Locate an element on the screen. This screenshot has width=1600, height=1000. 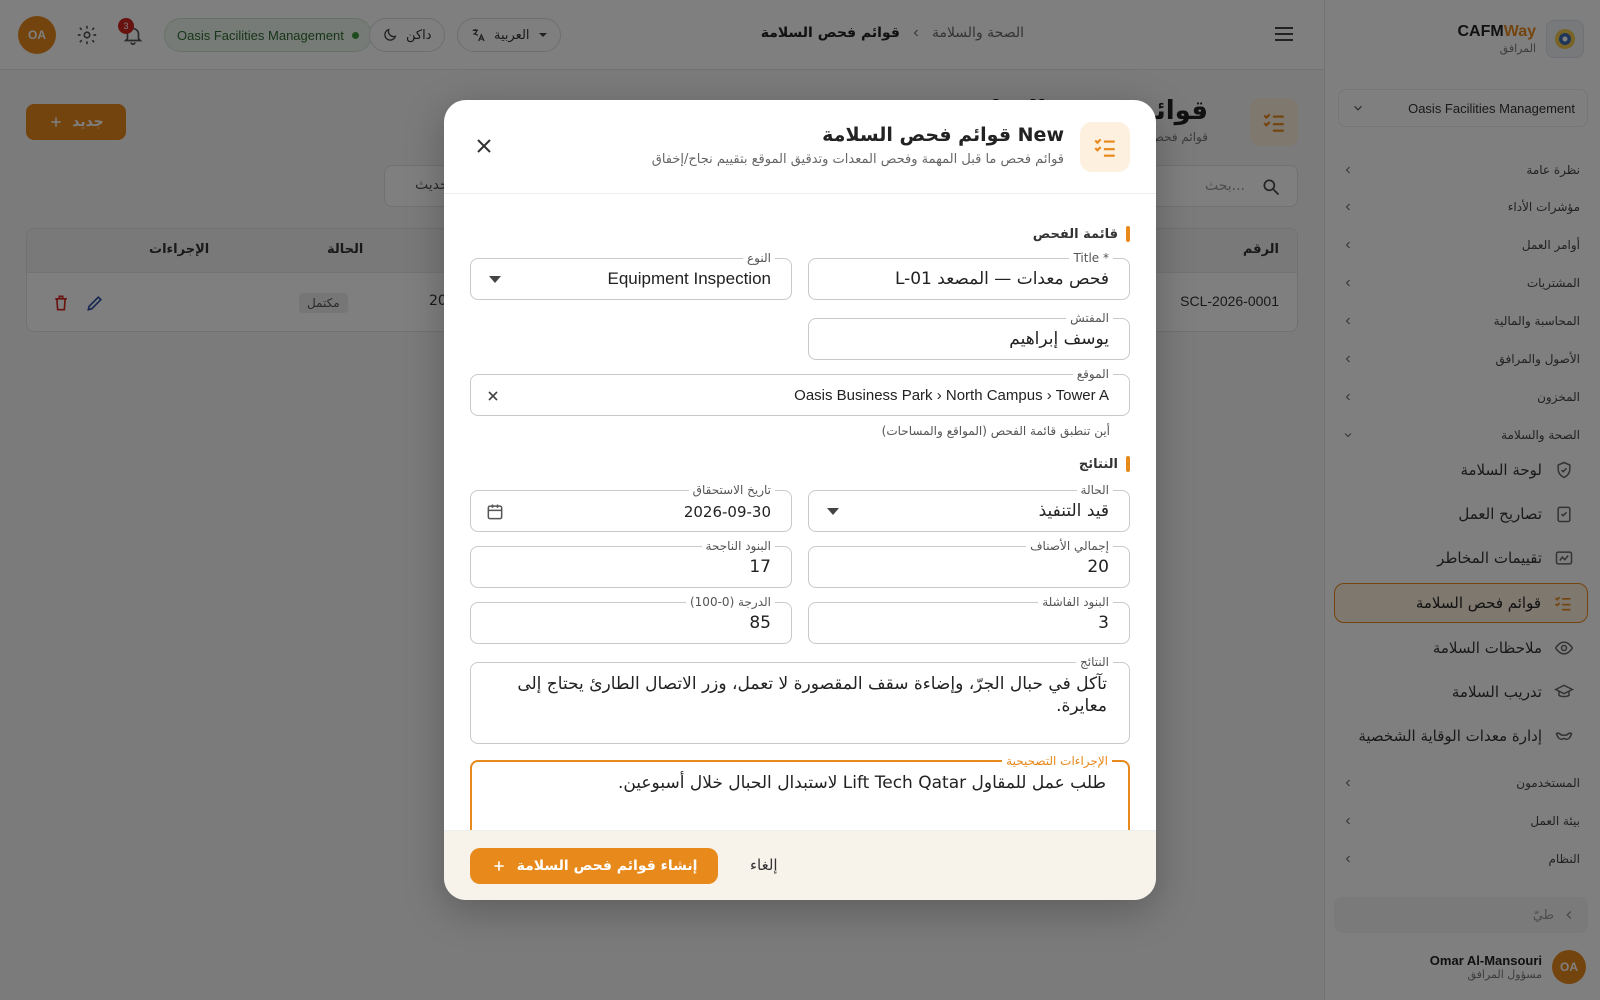
checklist-icon is located at coordinates (1104, 147).